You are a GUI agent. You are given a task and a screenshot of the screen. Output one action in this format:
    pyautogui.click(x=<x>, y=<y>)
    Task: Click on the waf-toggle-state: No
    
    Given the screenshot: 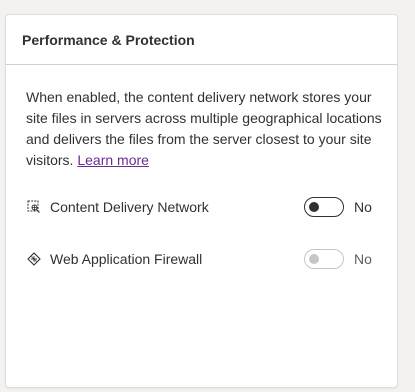 What is the action you would take?
    pyautogui.click(x=363, y=259)
    